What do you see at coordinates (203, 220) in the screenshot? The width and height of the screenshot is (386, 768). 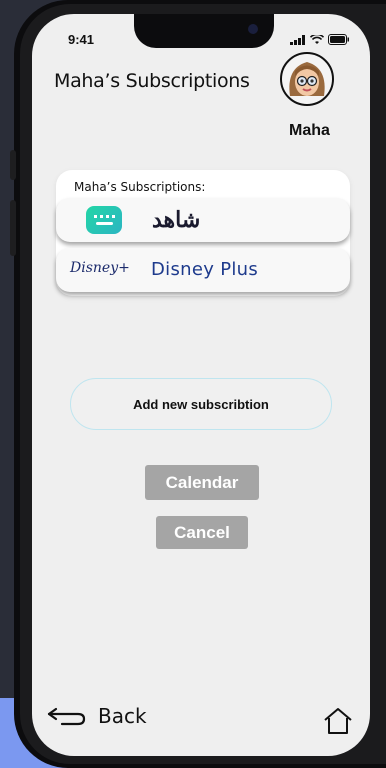 I see `subscription-item-shahid: شاهد` at bounding box center [203, 220].